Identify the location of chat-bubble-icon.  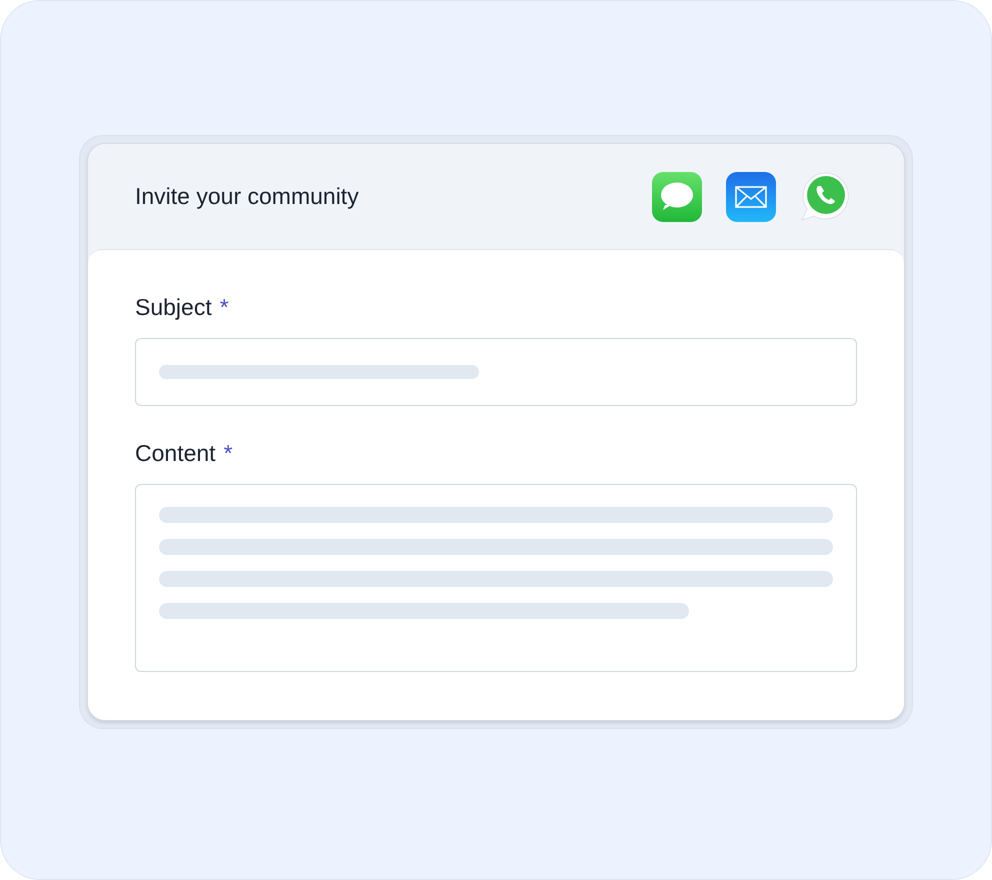
(677, 197).